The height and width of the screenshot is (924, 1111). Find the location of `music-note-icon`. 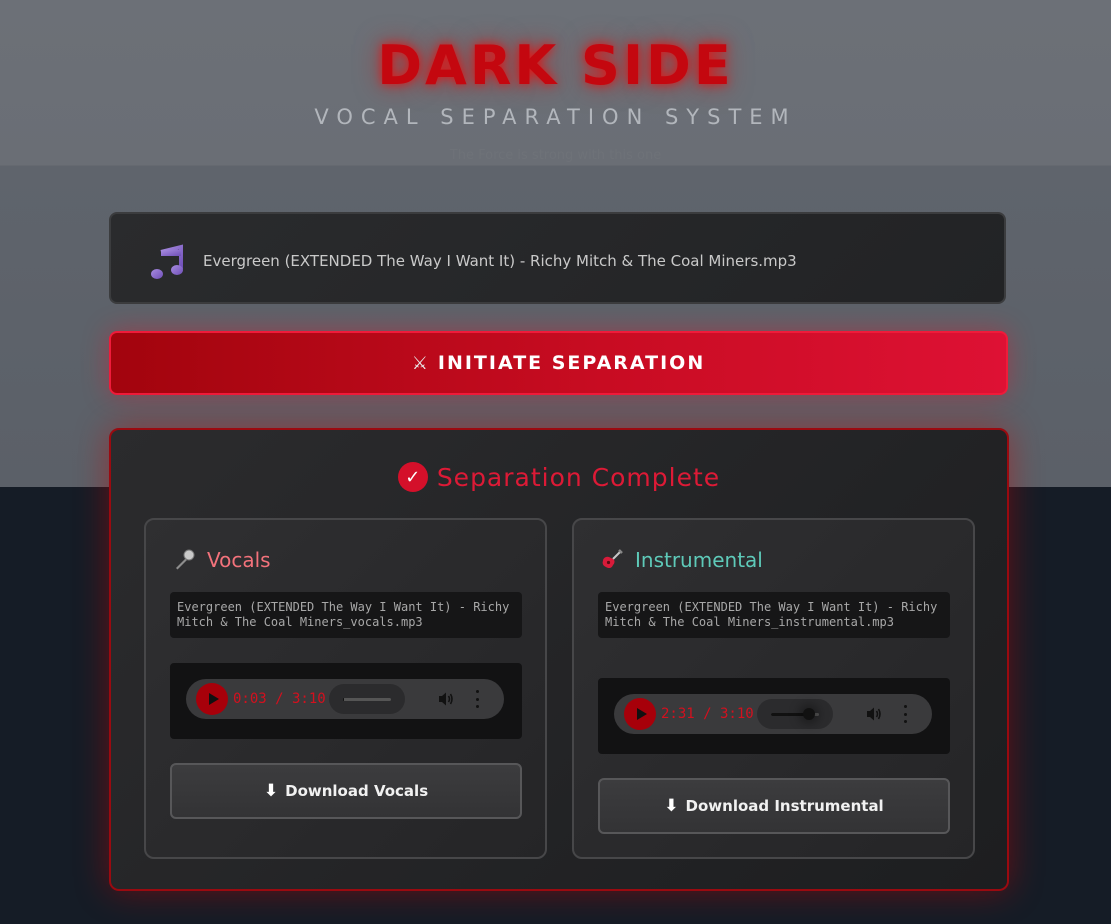

music-note-icon is located at coordinates (167, 261).